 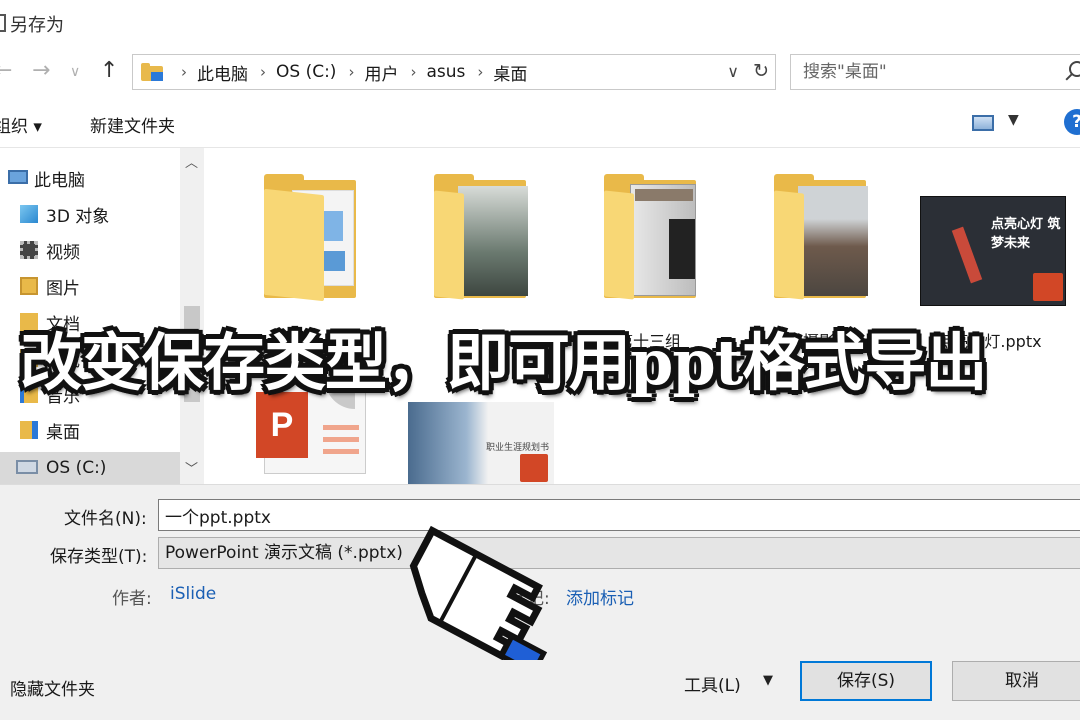 I want to click on breadcrumb: › 此电脑 › OS (C:) › 用户 › asus › 桌面, so click(x=348, y=72).